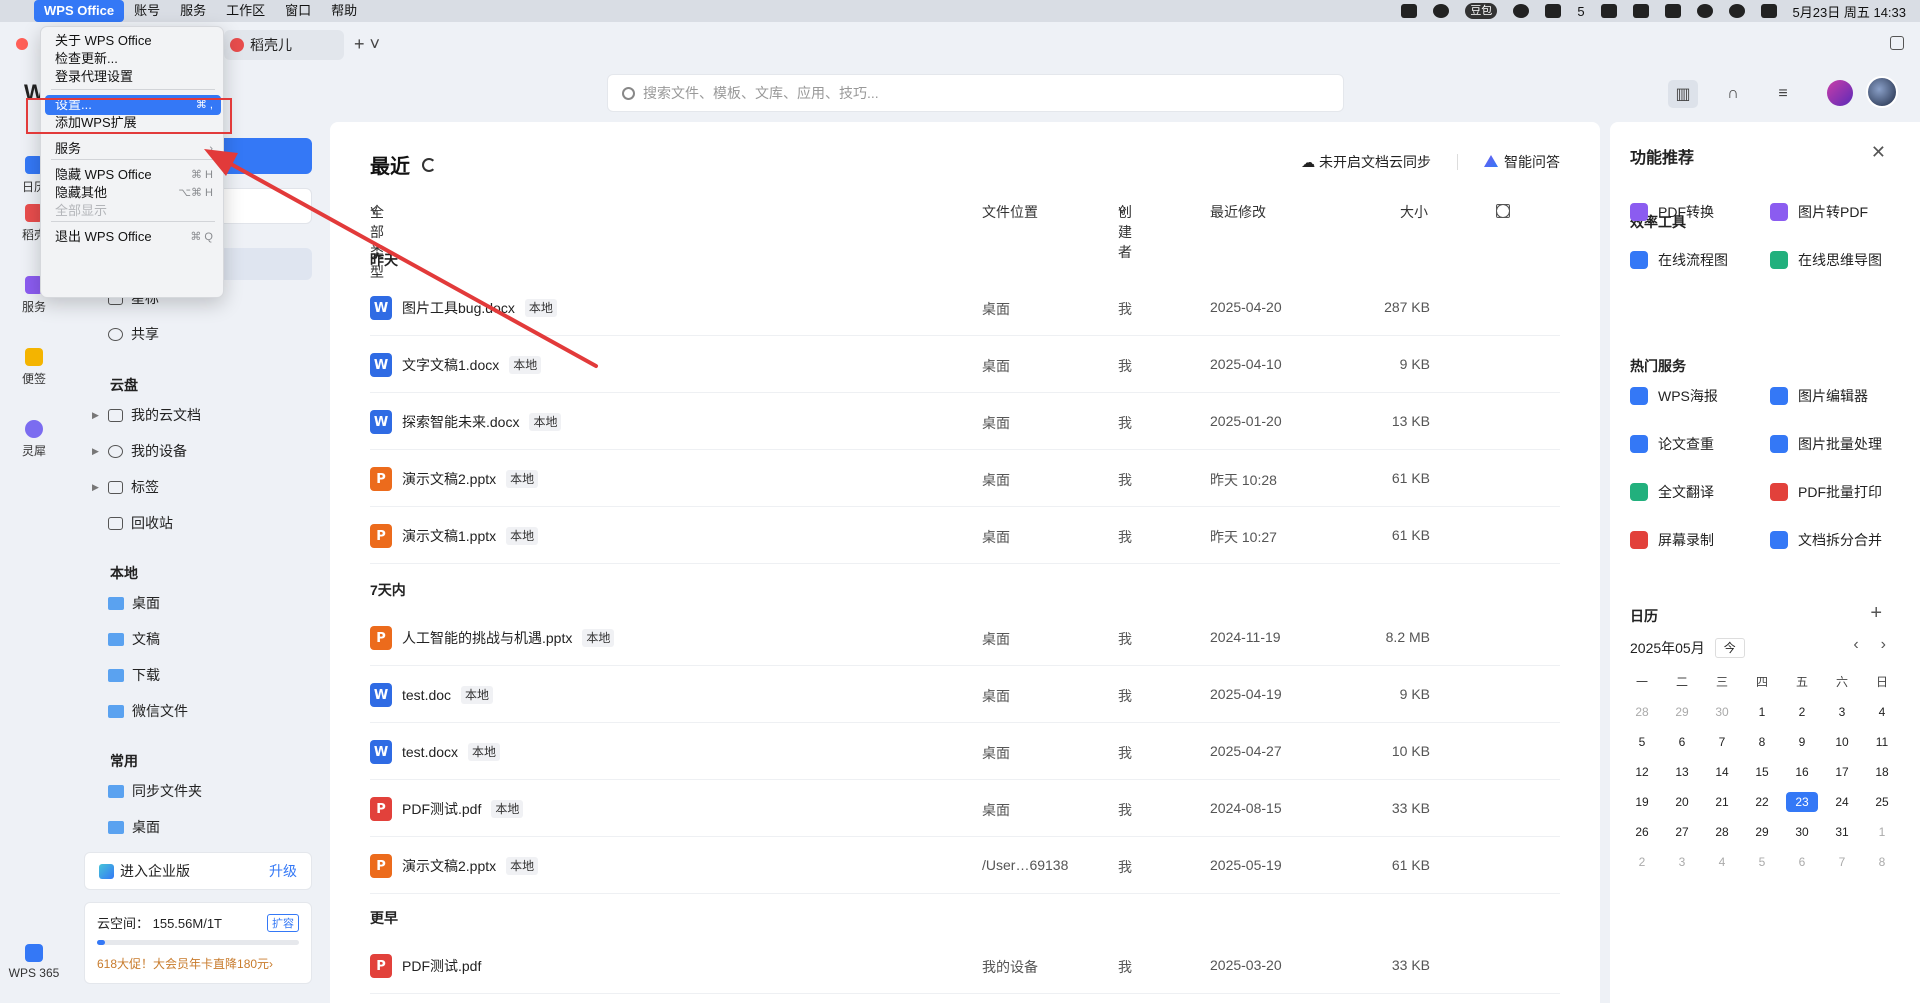 The image size is (1920, 1003). Describe the element at coordinates (1679, 260) in the screenshot. I see `feature-item: 在线流程图` at that location.